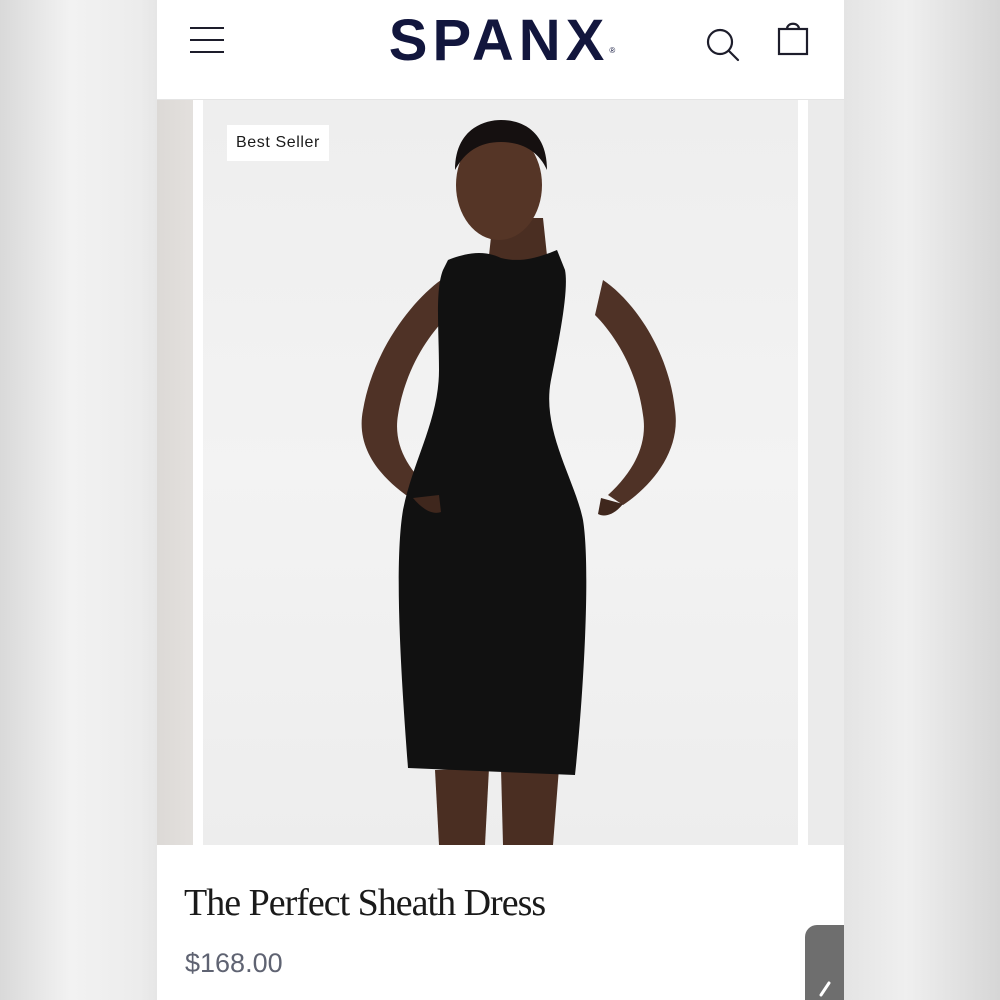  Describe the element at coordinates (234, 963) in the screenshot. I see `product-price: $168.00` at that location.